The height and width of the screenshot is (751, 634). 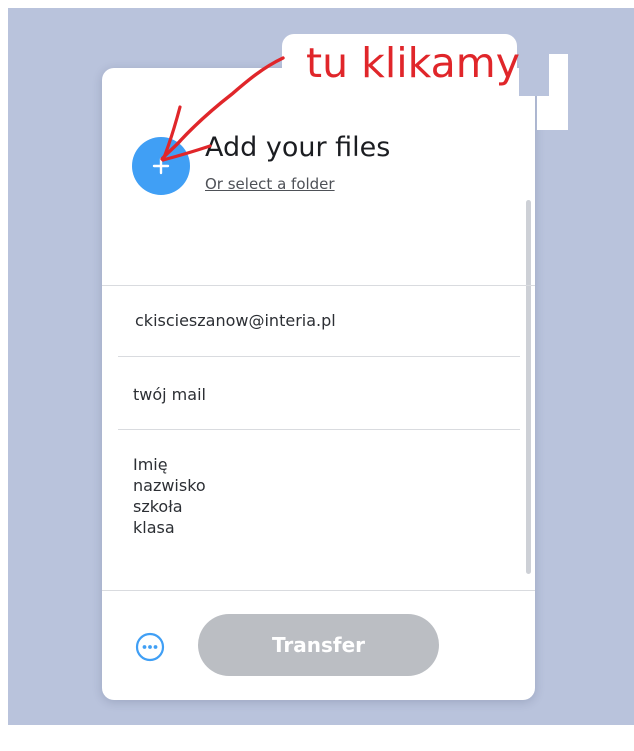 What do you see at coordinates (154, 527) in the screenshot?
I see `message-line: klasa` at bounding box center [154, 527].